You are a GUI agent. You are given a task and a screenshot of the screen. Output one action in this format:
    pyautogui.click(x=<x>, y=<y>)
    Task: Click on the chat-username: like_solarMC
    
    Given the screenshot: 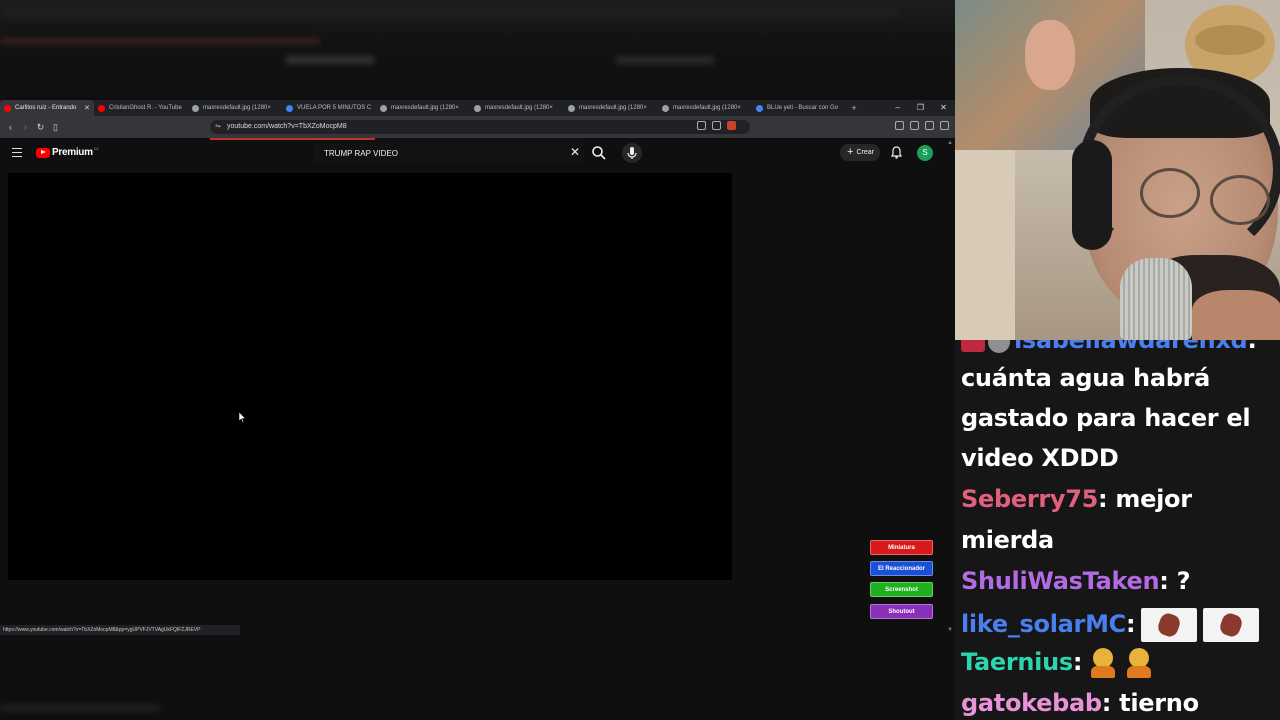 What is the action you would take?
    pyautogui.click(x=1043, y=624)
    